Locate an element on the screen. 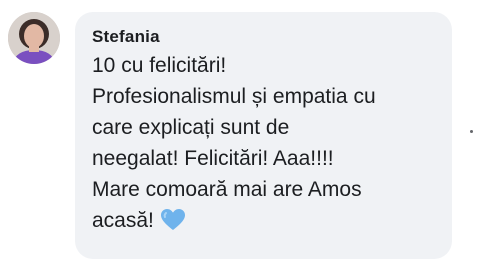 This screenshot has height=272, width=478. blue-heart-icon is located at coordinates (173, 224).